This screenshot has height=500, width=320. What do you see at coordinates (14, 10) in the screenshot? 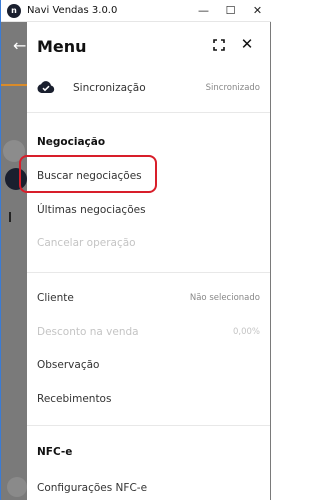
I see `app-logo-icon: n` at bounding box center [14, 10].